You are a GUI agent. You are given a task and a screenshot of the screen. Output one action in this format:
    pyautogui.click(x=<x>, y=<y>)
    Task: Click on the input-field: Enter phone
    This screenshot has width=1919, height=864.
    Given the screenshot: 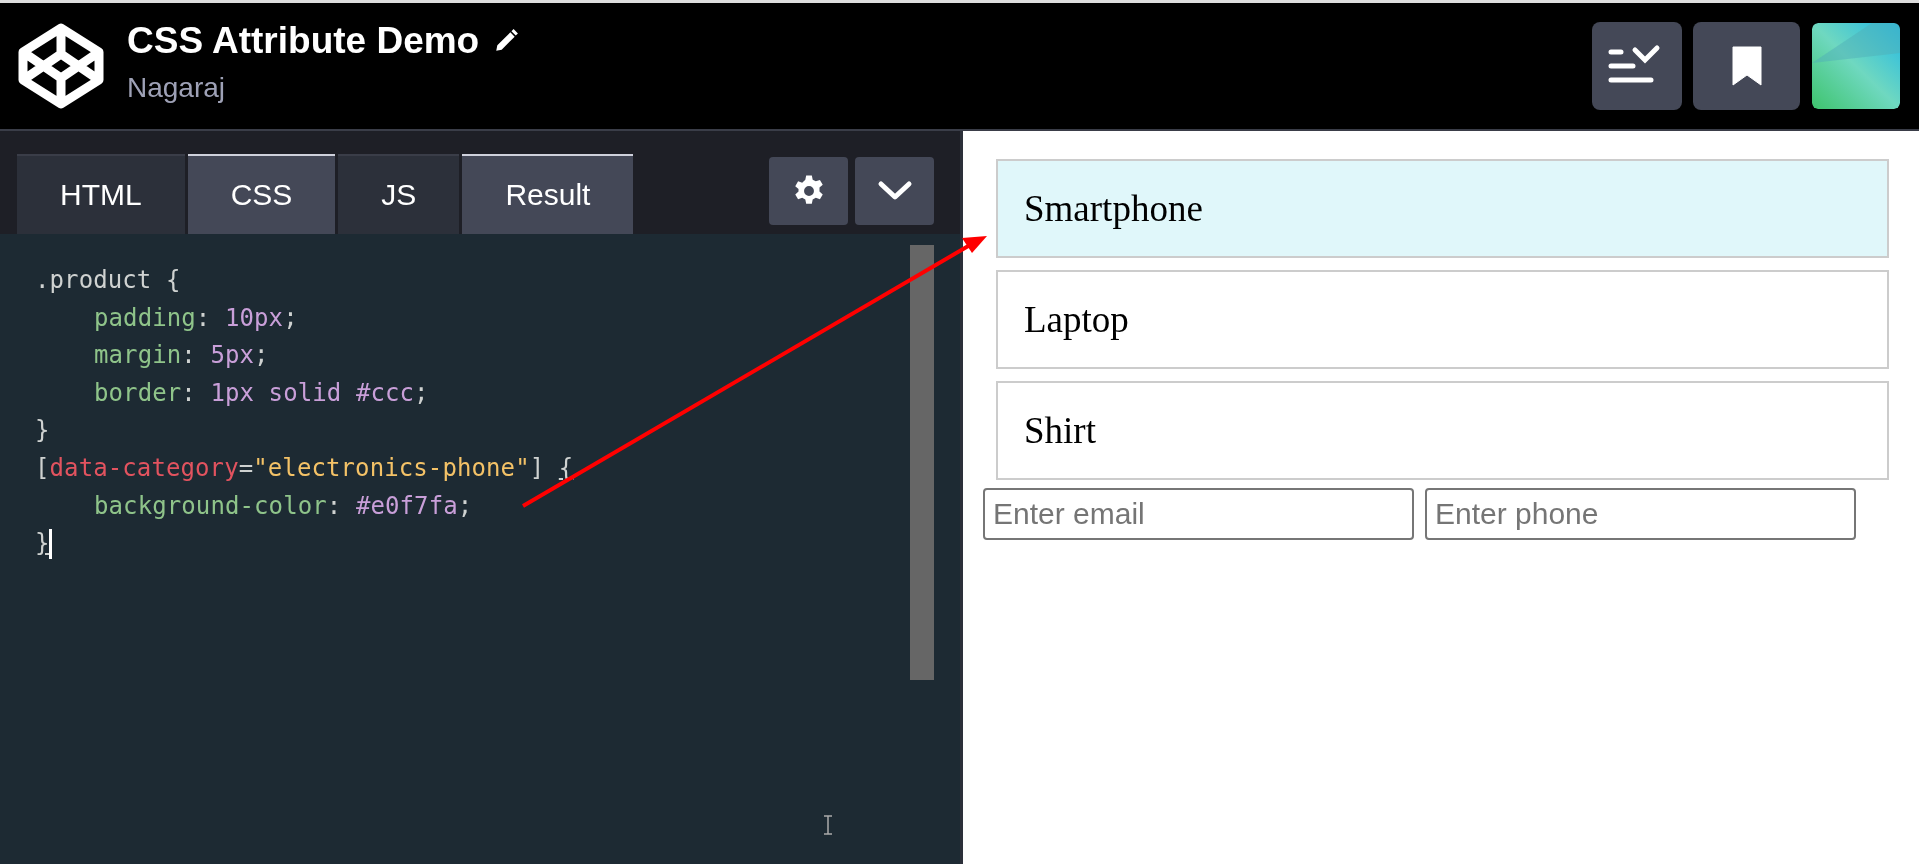 What is the action you would take?
    pyautogui.click(x=1640, y=514)
    